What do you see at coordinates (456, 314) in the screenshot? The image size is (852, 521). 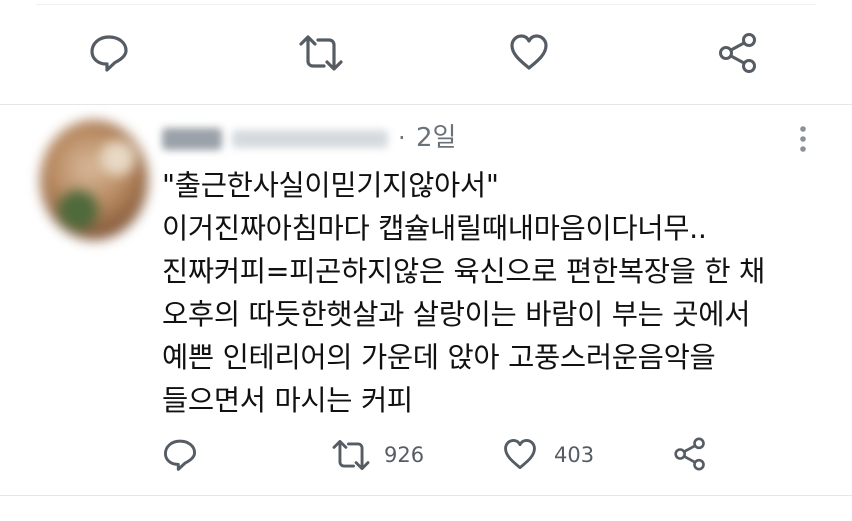 I see `tweet-text-line: 오후의 따듯한햇살과 살랑이는 바람이 부는 곳에서` at bounding box center [456, 314].